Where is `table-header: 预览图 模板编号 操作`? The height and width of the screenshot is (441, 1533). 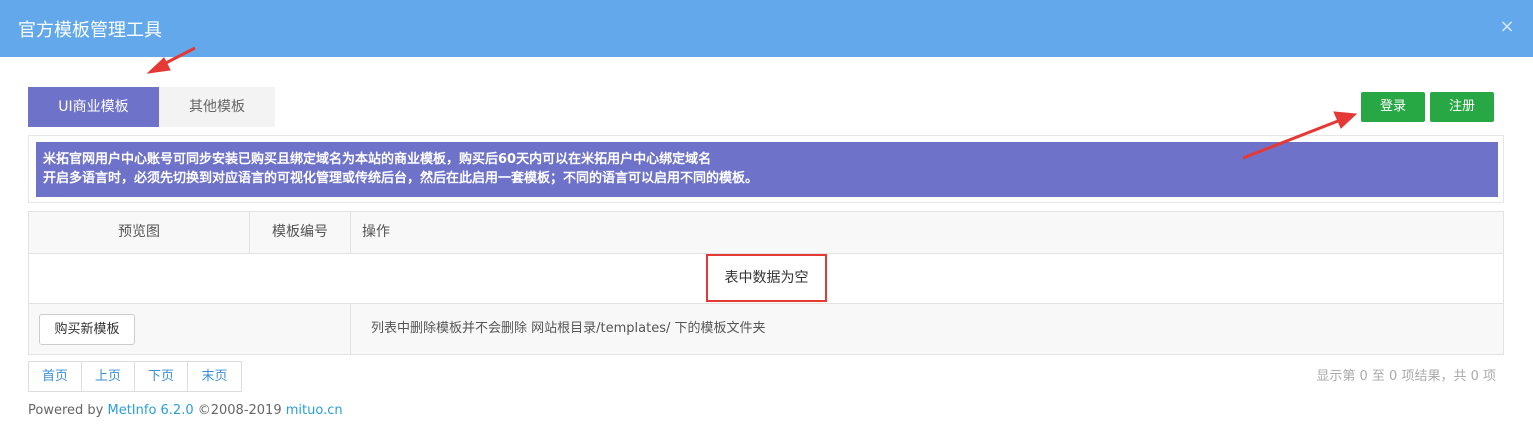 table-header: 预览图 模板编号 操作 is located at coordinates (766, 233).